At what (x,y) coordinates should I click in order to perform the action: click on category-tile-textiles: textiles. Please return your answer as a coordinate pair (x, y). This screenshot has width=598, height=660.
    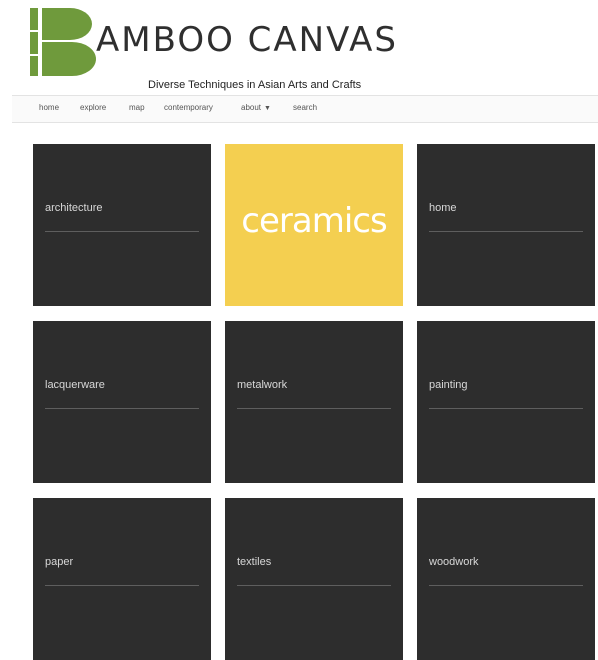
    Looking at the image, I should click on (314, 579).